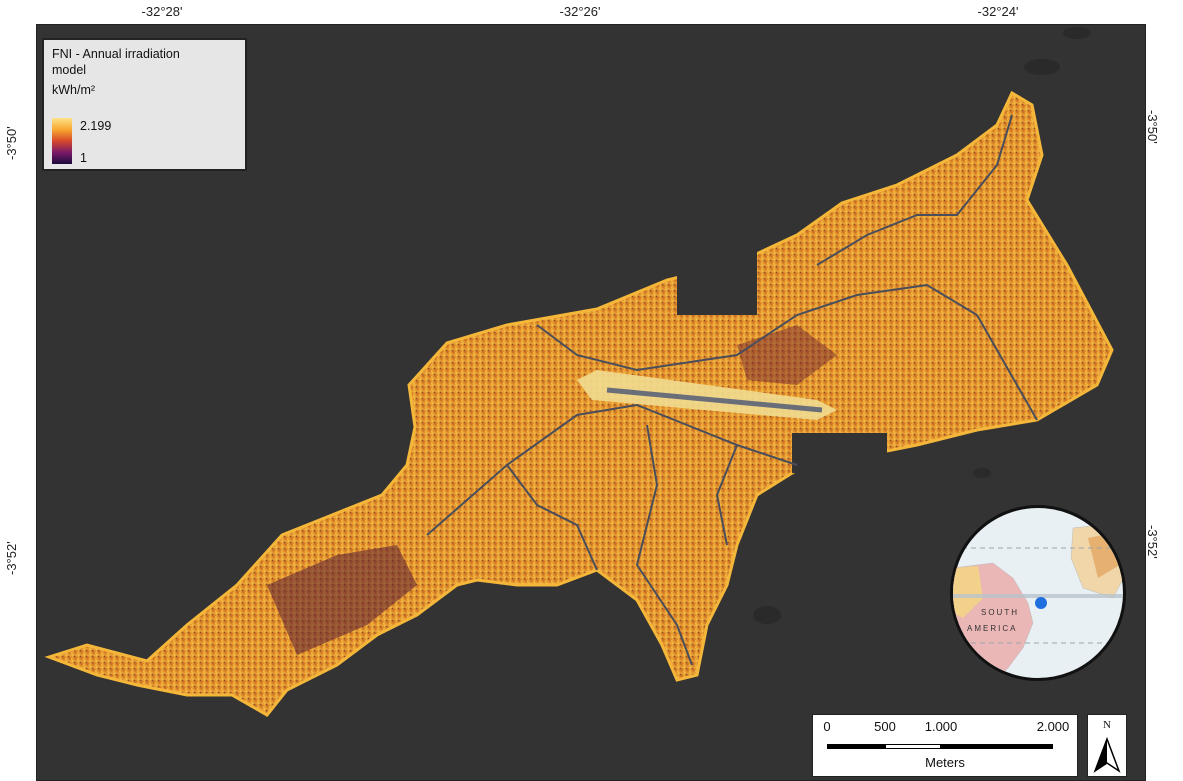 This screenshot has width=1183, height=781. What do you see at coordinates (1152, 127) in the screenshot?
I see `latitude-label-right-1: -3°50'` at bounding box center [1152, 127].